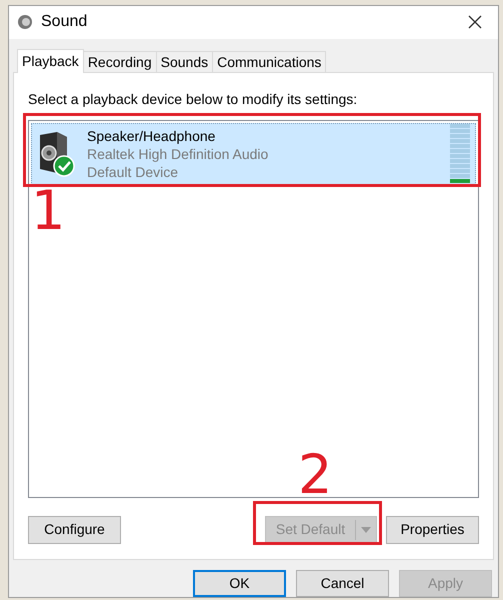 The width and height of the screenshot is (503, 600). What do you see at coordinates (239, 583) in the screenshot?
I see `dialog-button: OK` at bounding box center [239, 583].